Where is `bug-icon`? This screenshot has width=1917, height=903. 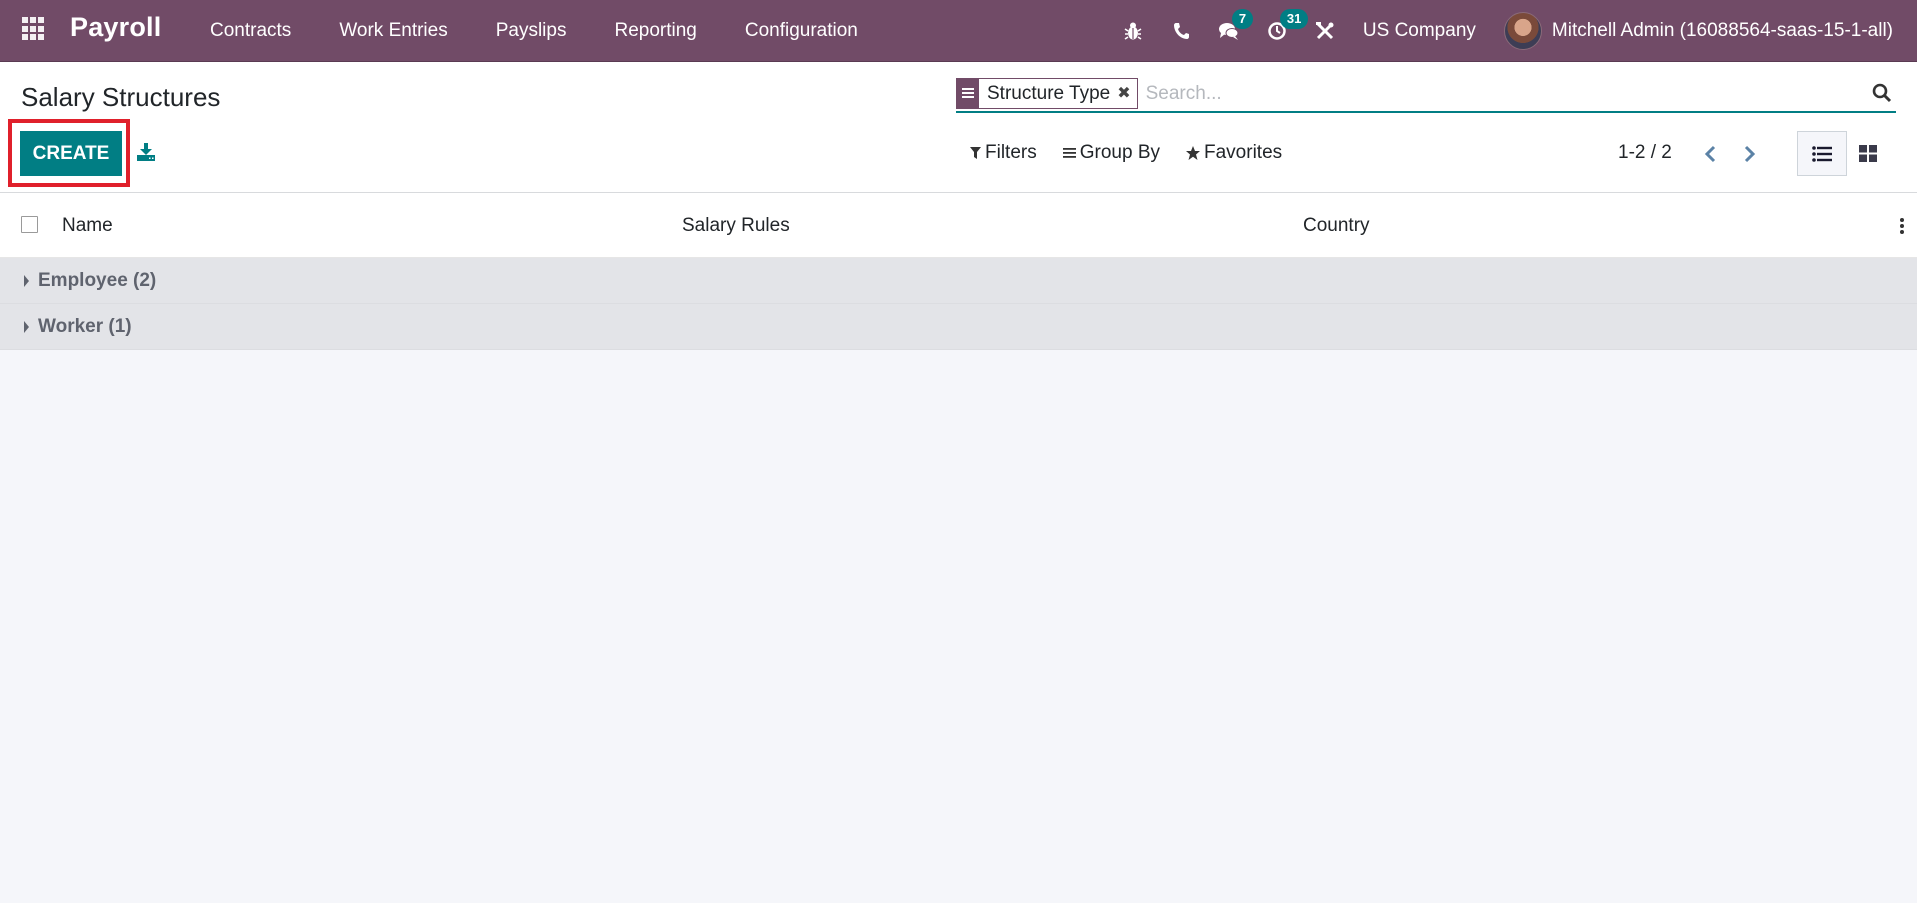 bug-icon is located at coordinates (1133, 31).